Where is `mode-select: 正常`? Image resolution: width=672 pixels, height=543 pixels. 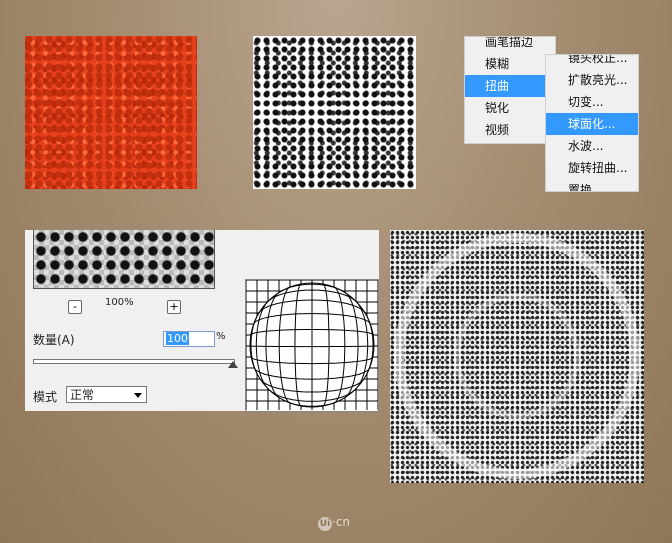 mode-select: 正常 is located at coordinates (106, 394).